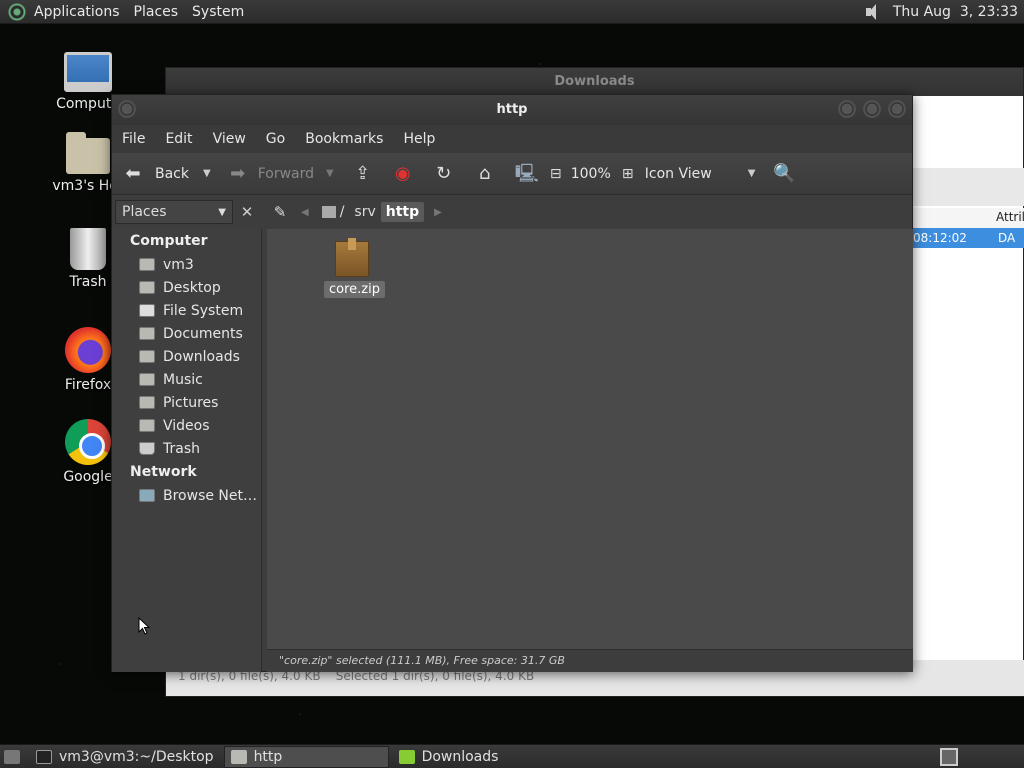 The image size is (1024, 768). What do you see at coordinates (147, 495) in the screenshot?
I see `network-icon` at bounding box center [147, 495].